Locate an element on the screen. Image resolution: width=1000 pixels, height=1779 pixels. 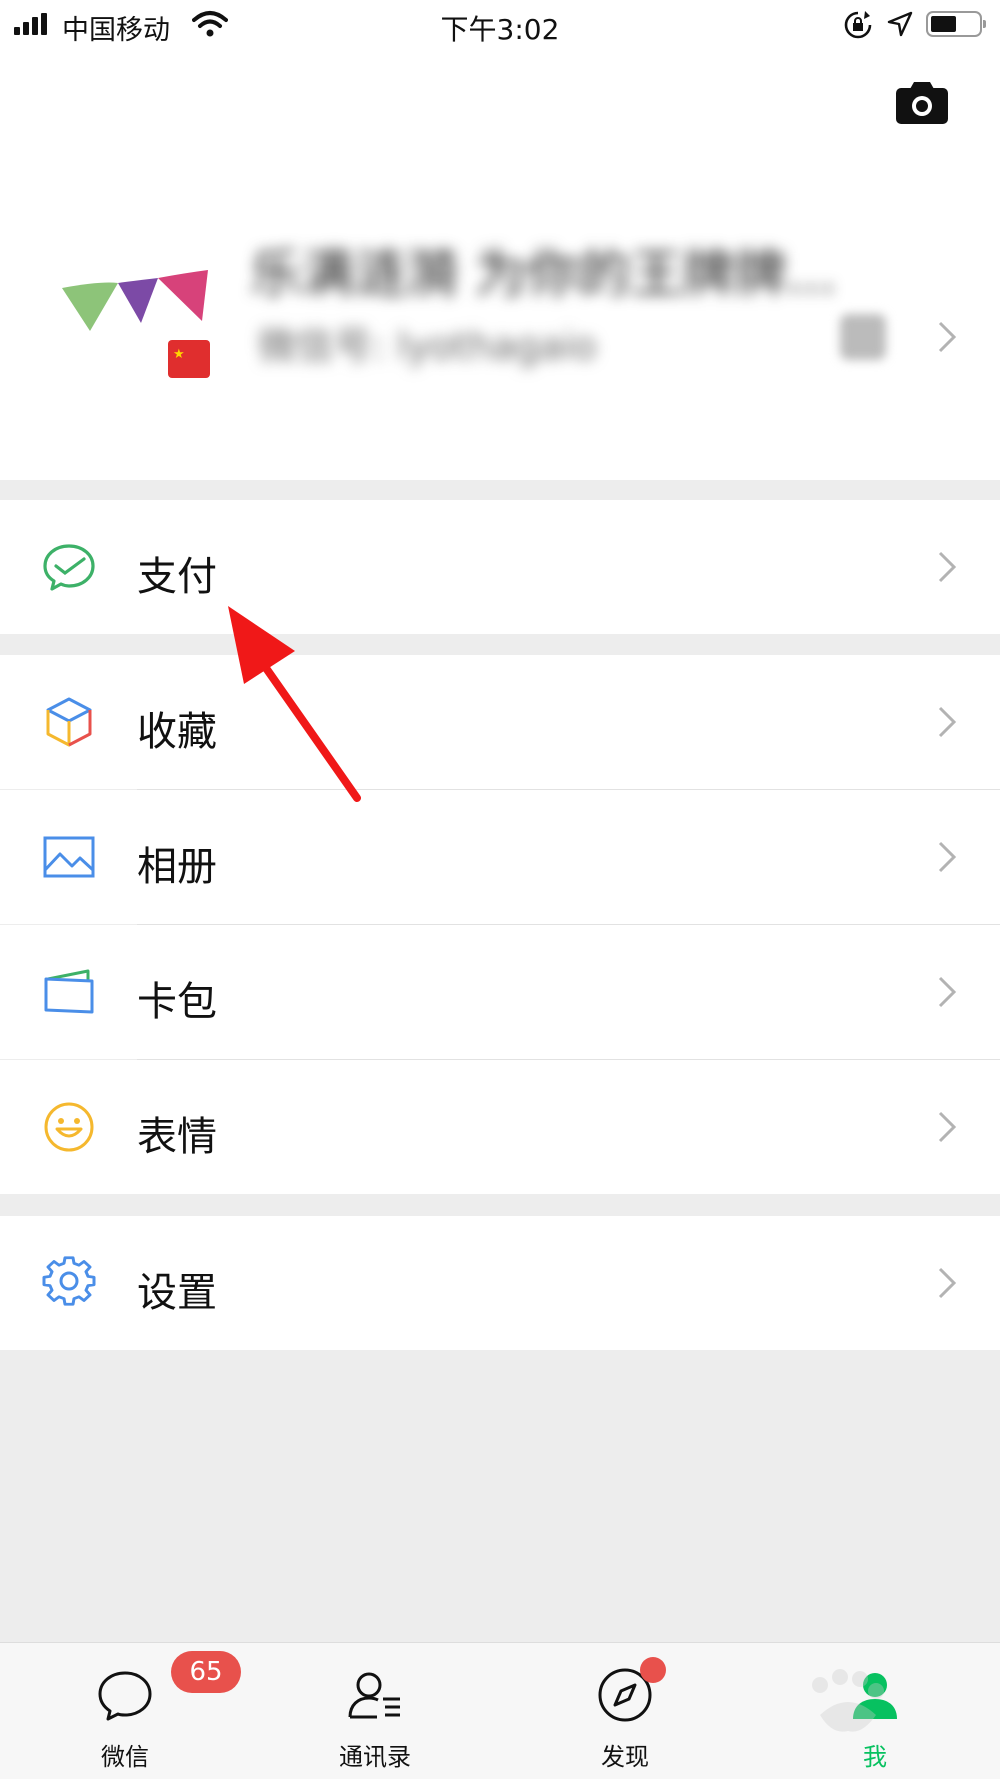
tab-label-discover: 发现 is located at coordinates (625, 1757).